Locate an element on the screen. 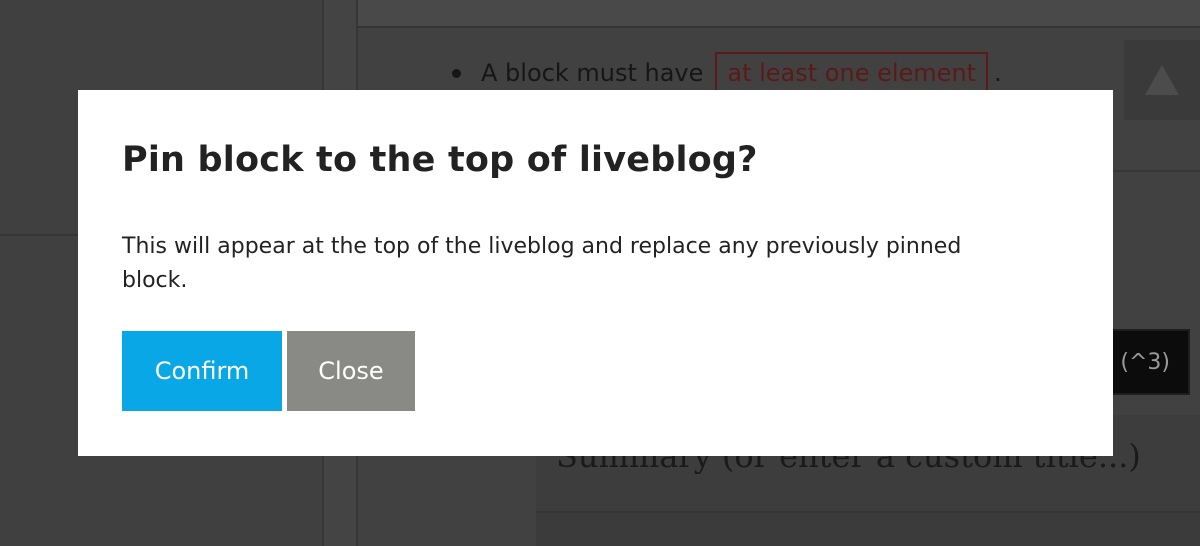  bullet-icon is located at coordinates (456, 73).